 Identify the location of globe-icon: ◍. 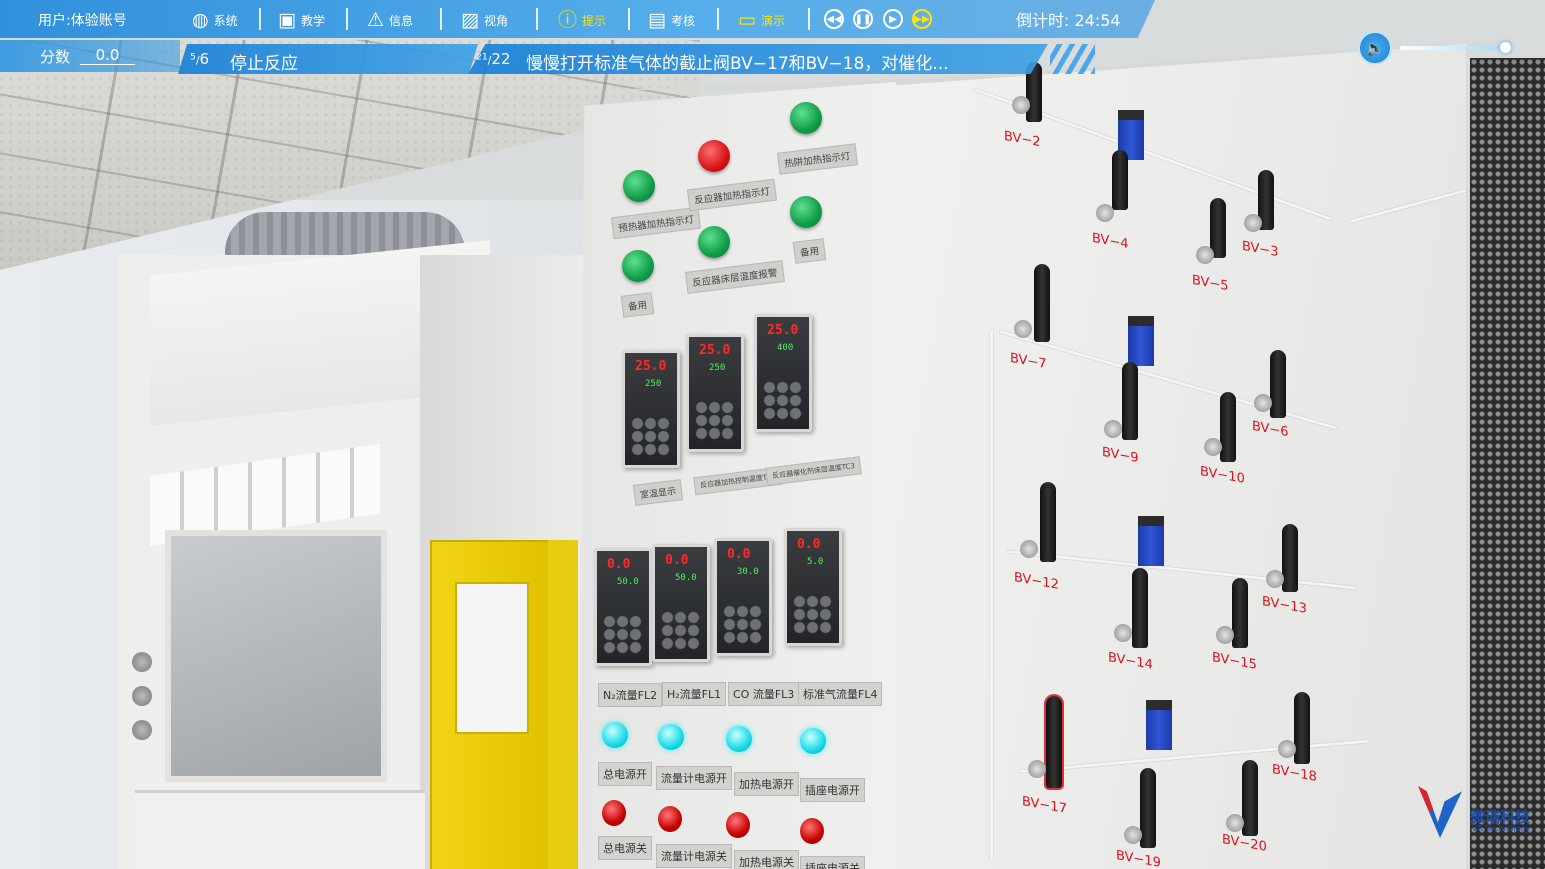
(200, 19).